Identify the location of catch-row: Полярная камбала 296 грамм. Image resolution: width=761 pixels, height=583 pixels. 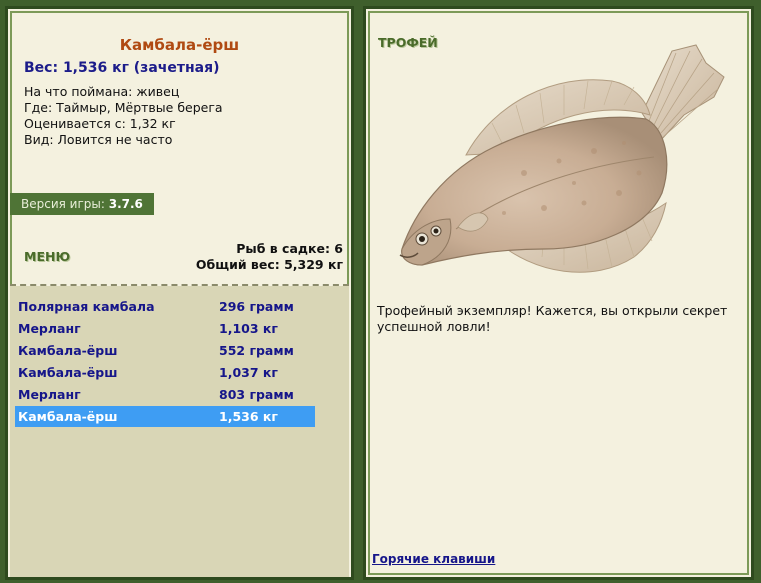
(165, 306).